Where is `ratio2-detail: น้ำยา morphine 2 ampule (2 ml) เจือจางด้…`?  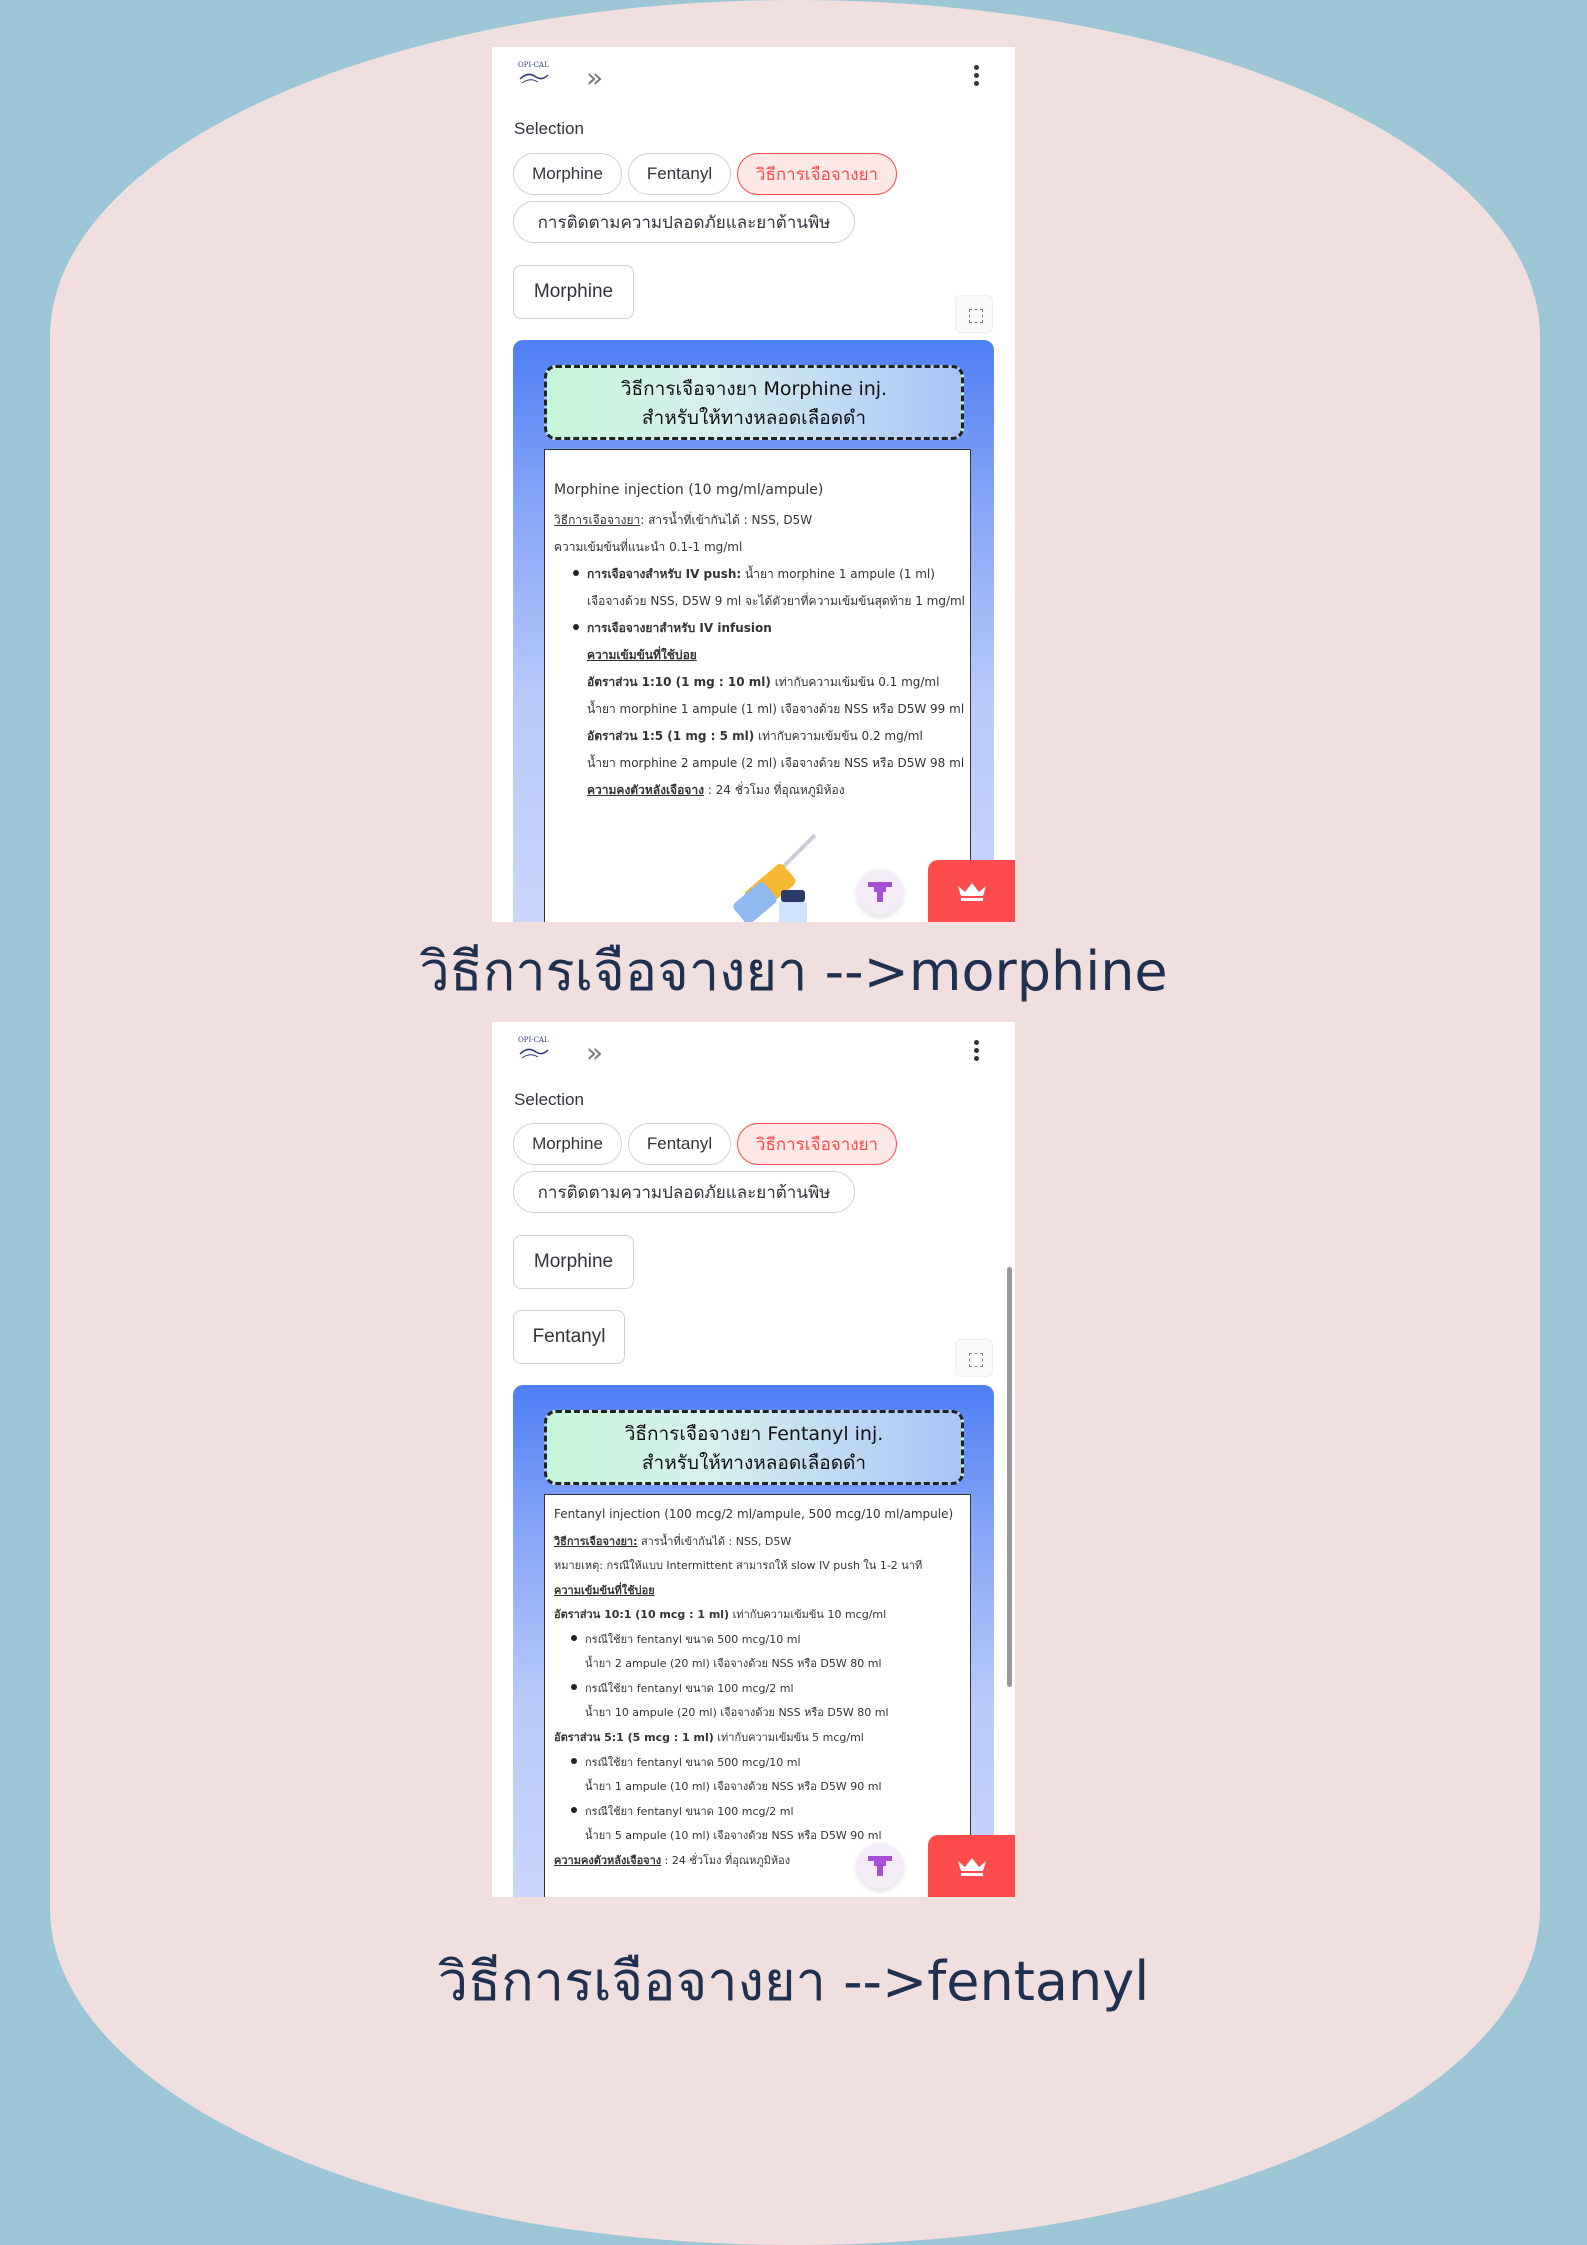 ratio2-detail: น้ำยา morphine 2 ampule (2 ml) เจือจางด้… is located at coordinates (776, 763).